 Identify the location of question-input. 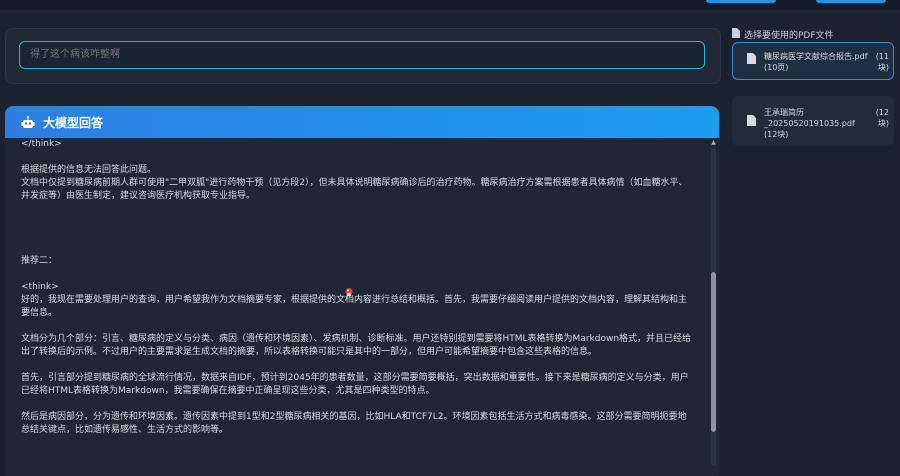
(362, 55).